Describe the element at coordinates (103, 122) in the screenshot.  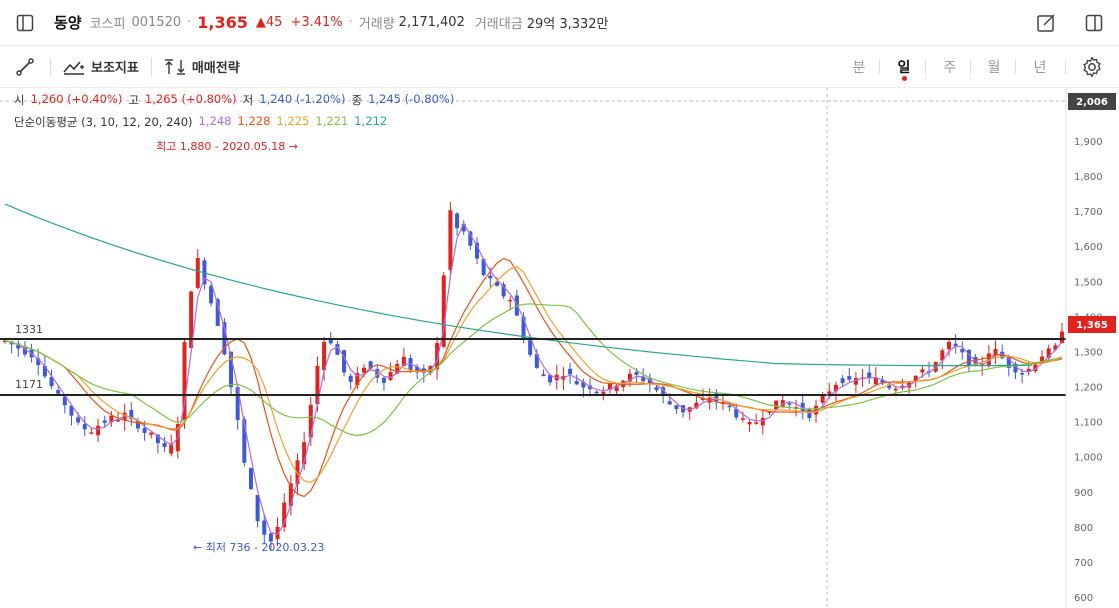
I see `ma-label: 단순이동평균 (3, 10, 12, 20, 240)` at that location.